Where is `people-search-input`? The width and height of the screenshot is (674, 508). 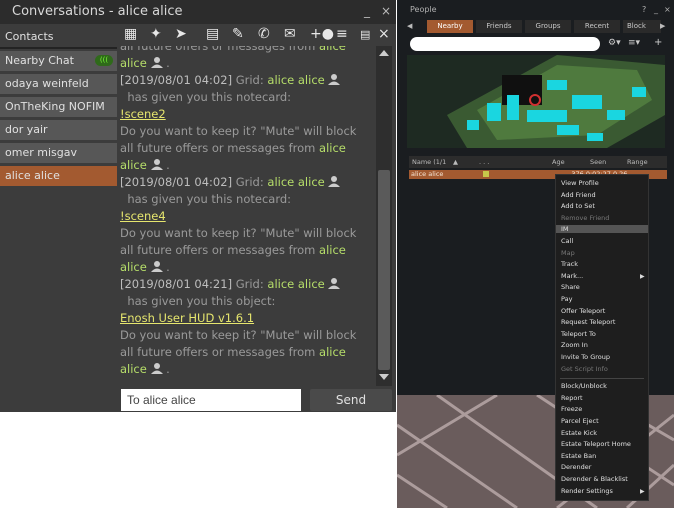
people-search-input is located at coordinates (505, 44).